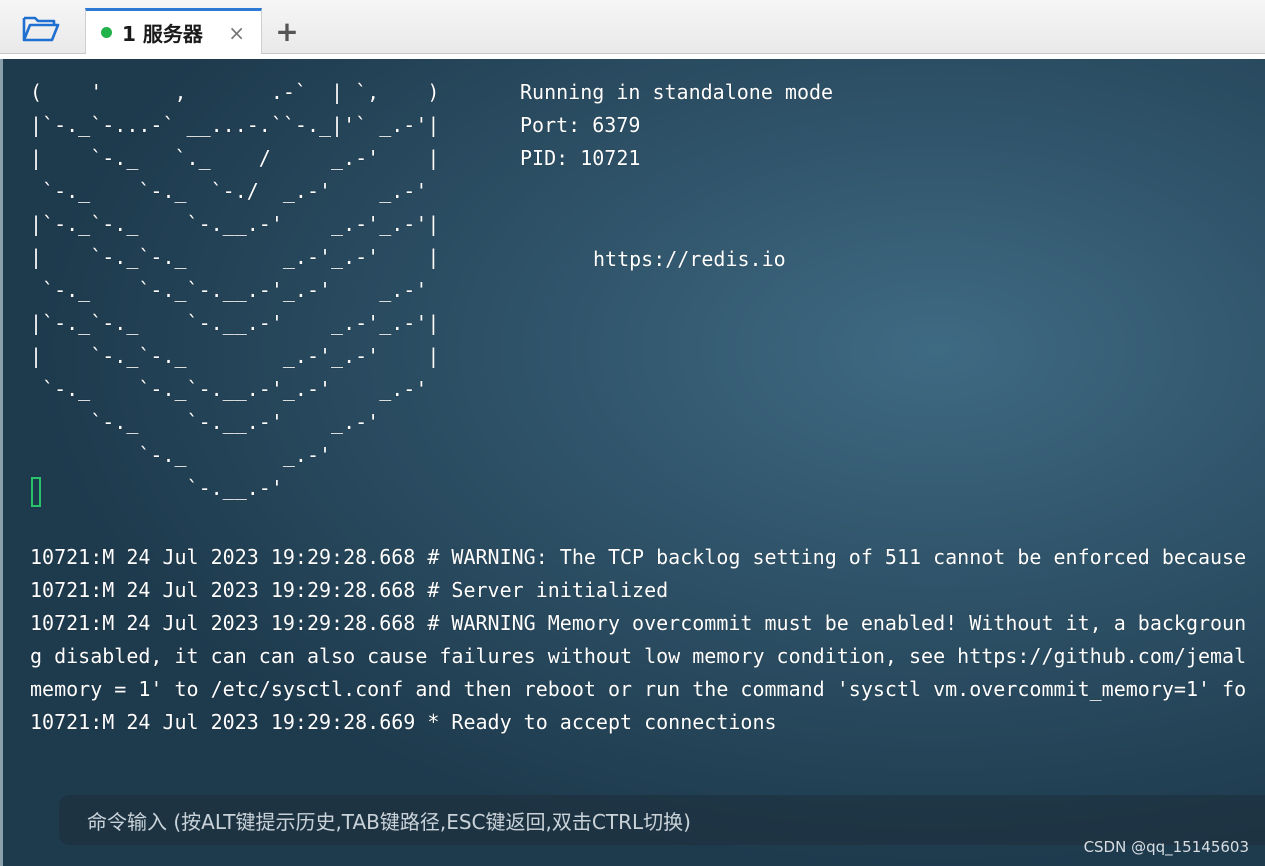  I want to click on redis-mode-text: Running in standalone mode, so click(677, 92).